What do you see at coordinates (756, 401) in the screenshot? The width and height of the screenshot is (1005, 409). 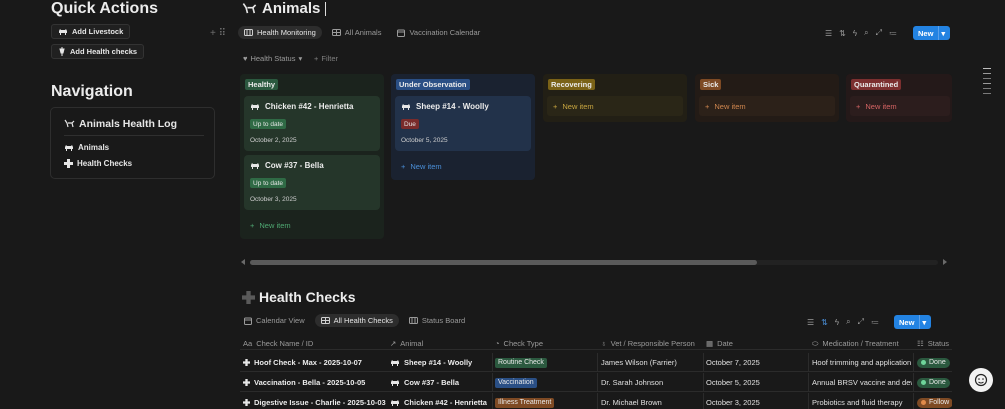 I see `row-date: October 3, 2025` at bounding box center [756, 401].